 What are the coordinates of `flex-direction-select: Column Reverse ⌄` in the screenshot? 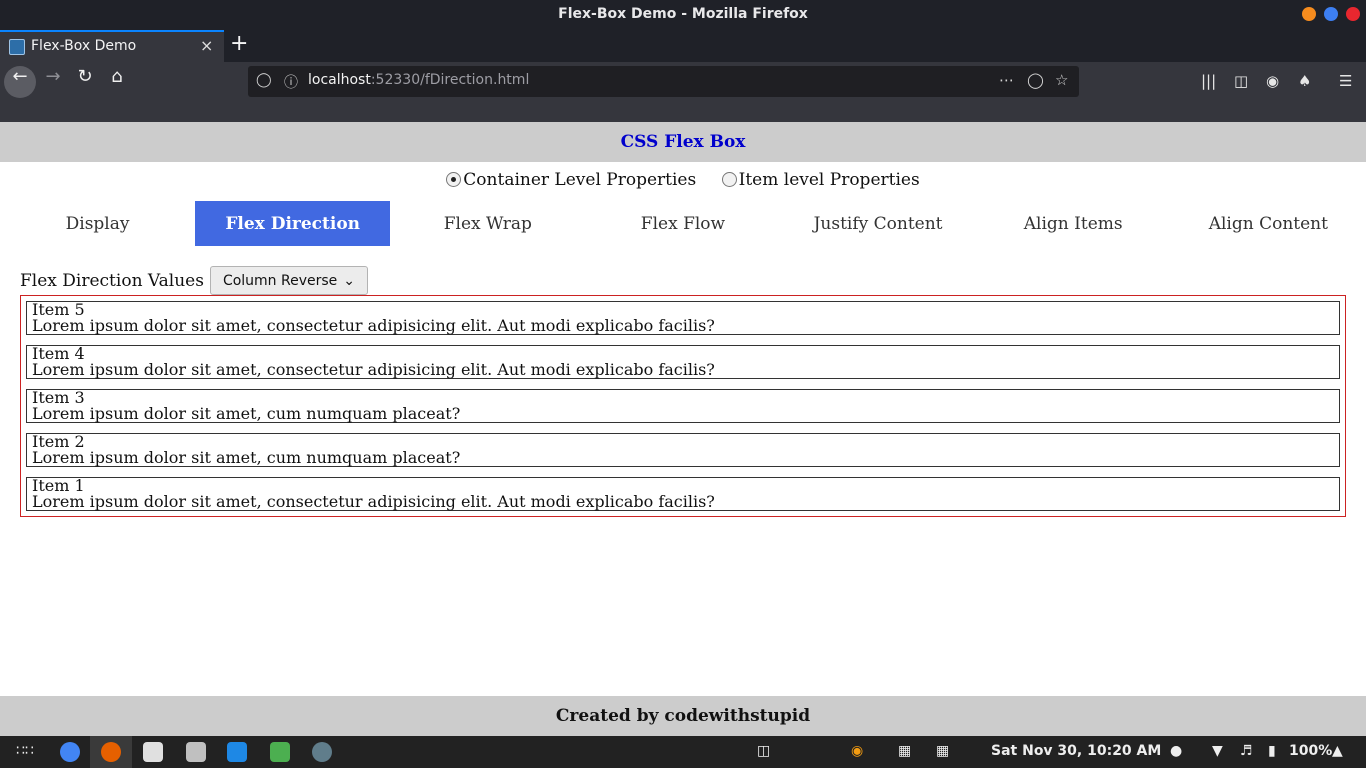 It's located at (289, 280).